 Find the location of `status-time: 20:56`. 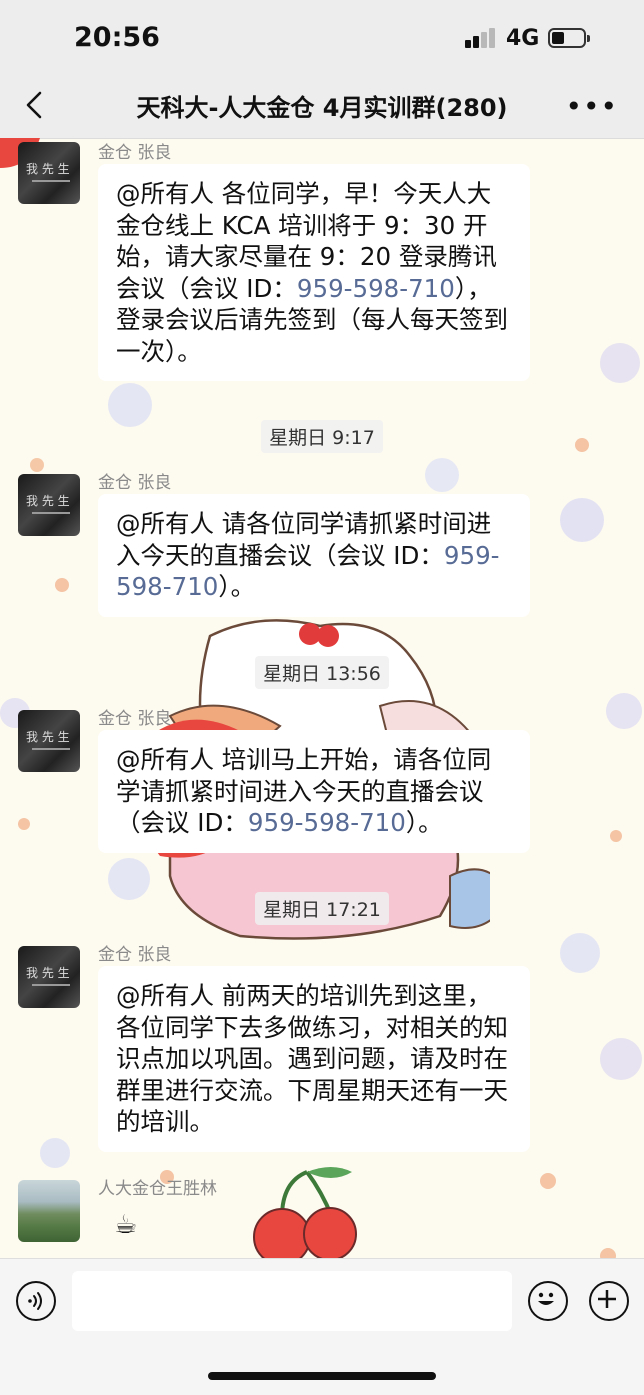

status-time: 20:56 is located at coordinates (117, 37).